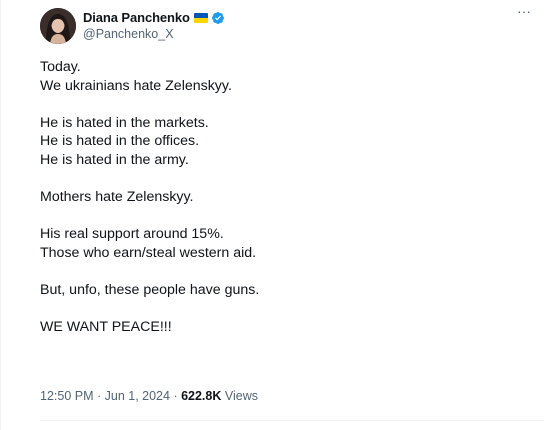  I want to click on avatar, so click(58, 26).